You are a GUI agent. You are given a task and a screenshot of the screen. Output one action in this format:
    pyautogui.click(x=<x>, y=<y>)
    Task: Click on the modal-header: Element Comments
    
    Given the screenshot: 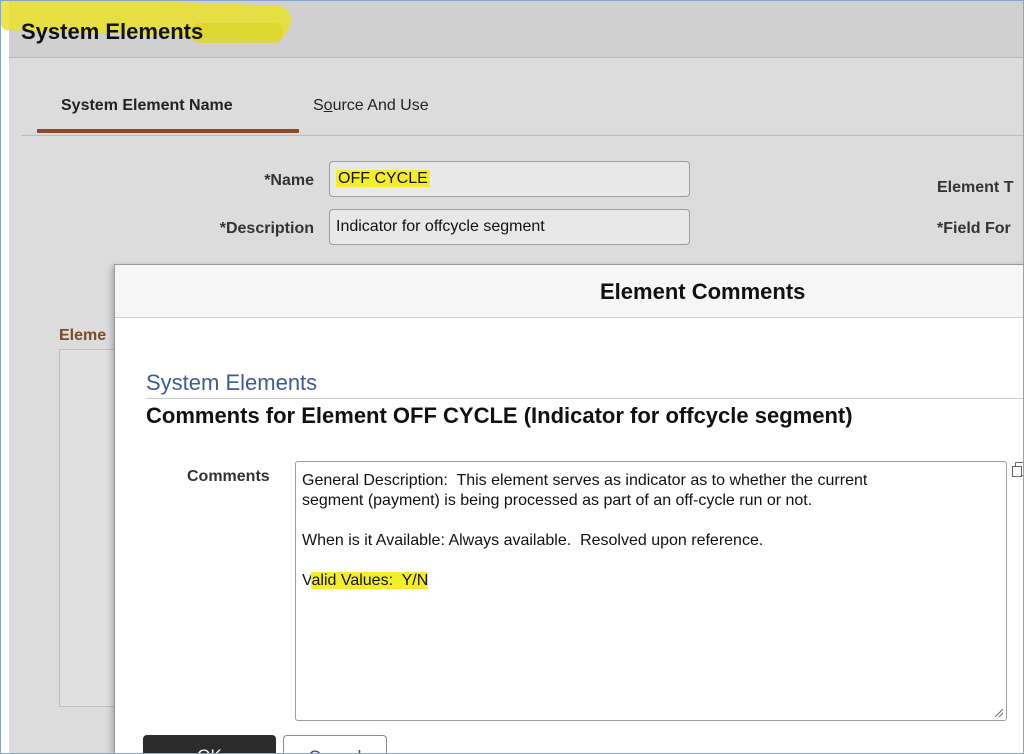 What is the action you would take?
    pyautogui.click(x=569, y=291)
    